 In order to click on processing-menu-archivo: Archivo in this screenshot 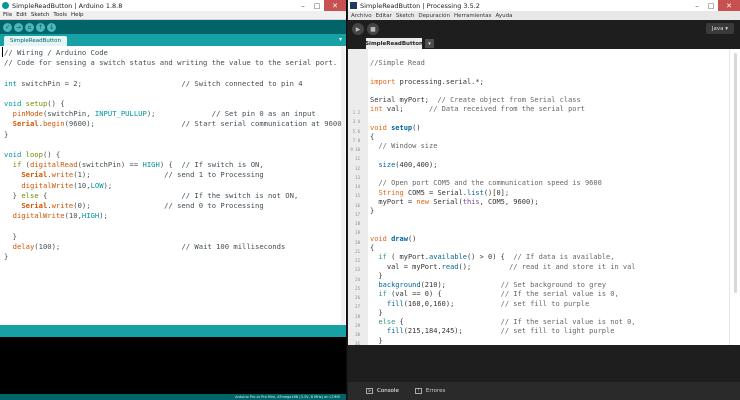, I will do `click(361, 16)`.